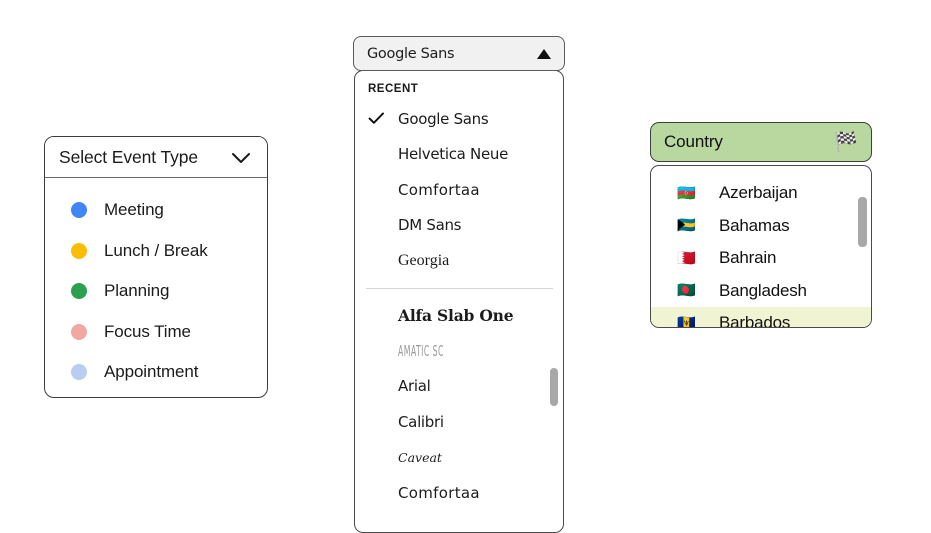  I want to click on event-type-option: Appointment, so click(156, 372).